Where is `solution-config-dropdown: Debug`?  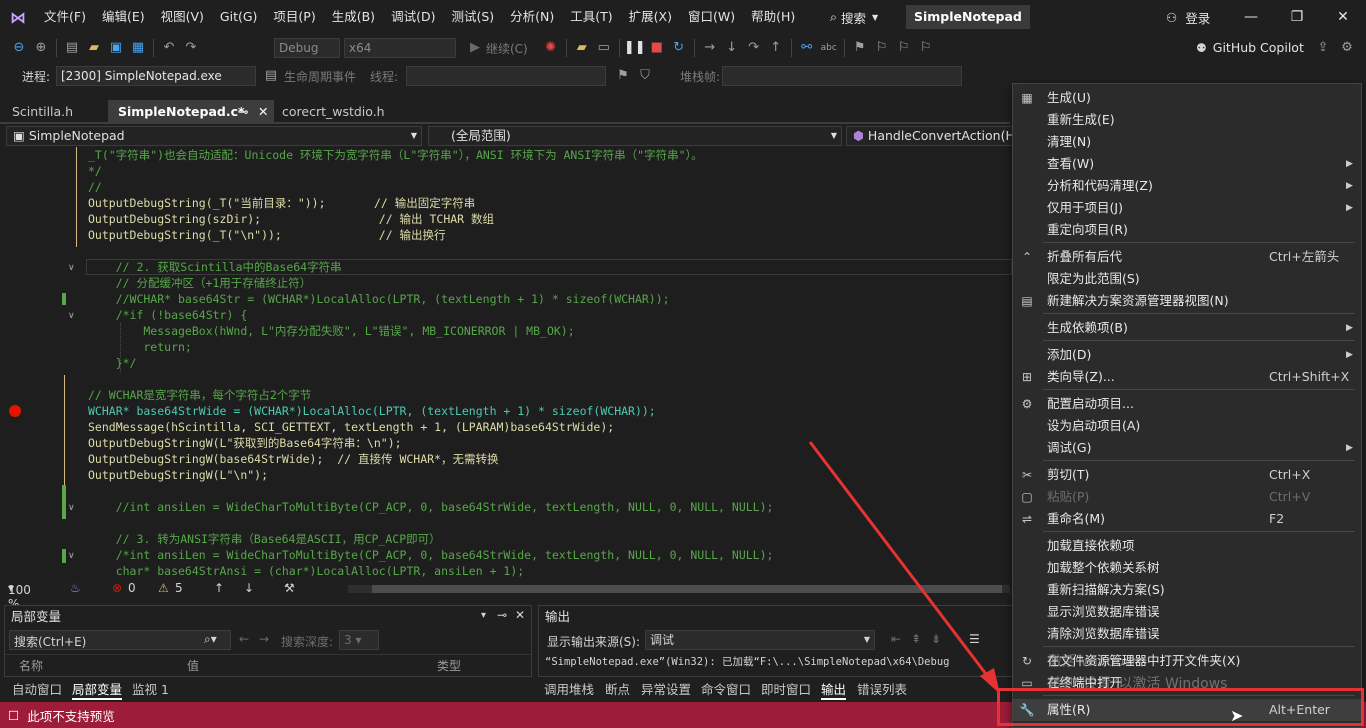 solution-config-dropdown: Debug is located at coordinates (307, 48).